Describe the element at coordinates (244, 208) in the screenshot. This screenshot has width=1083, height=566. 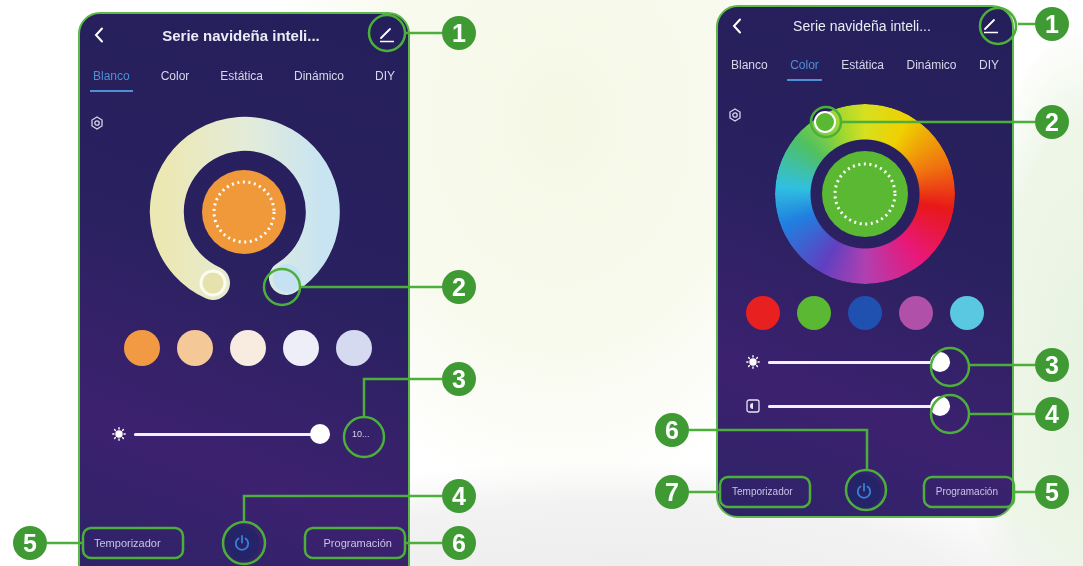
I see `tone-ring` at that location.